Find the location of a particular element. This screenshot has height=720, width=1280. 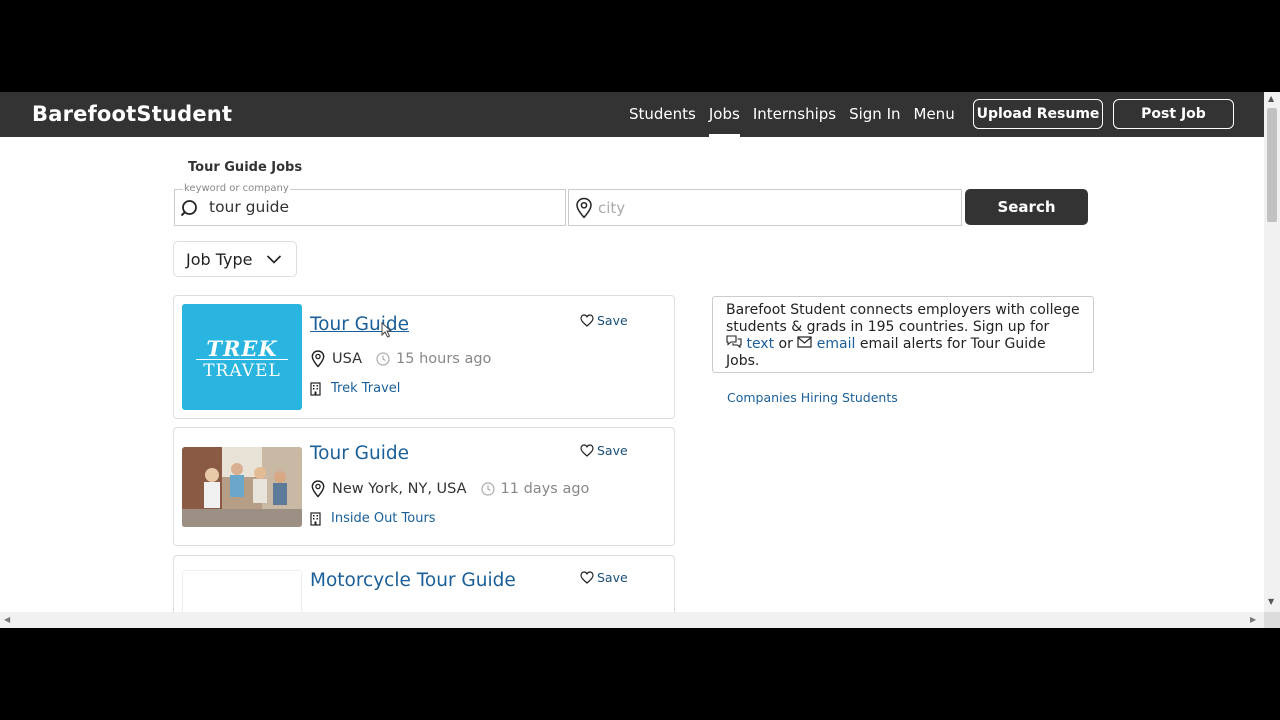

page-title: Tour Guide Jobs is located at coordinates (245, 167).